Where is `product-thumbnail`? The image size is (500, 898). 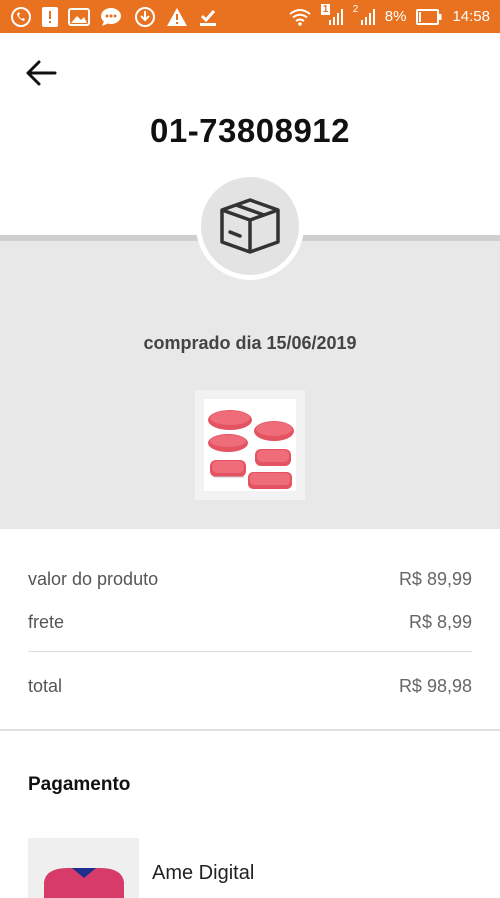
product-thumbnail is located at coordinates (250, 445).